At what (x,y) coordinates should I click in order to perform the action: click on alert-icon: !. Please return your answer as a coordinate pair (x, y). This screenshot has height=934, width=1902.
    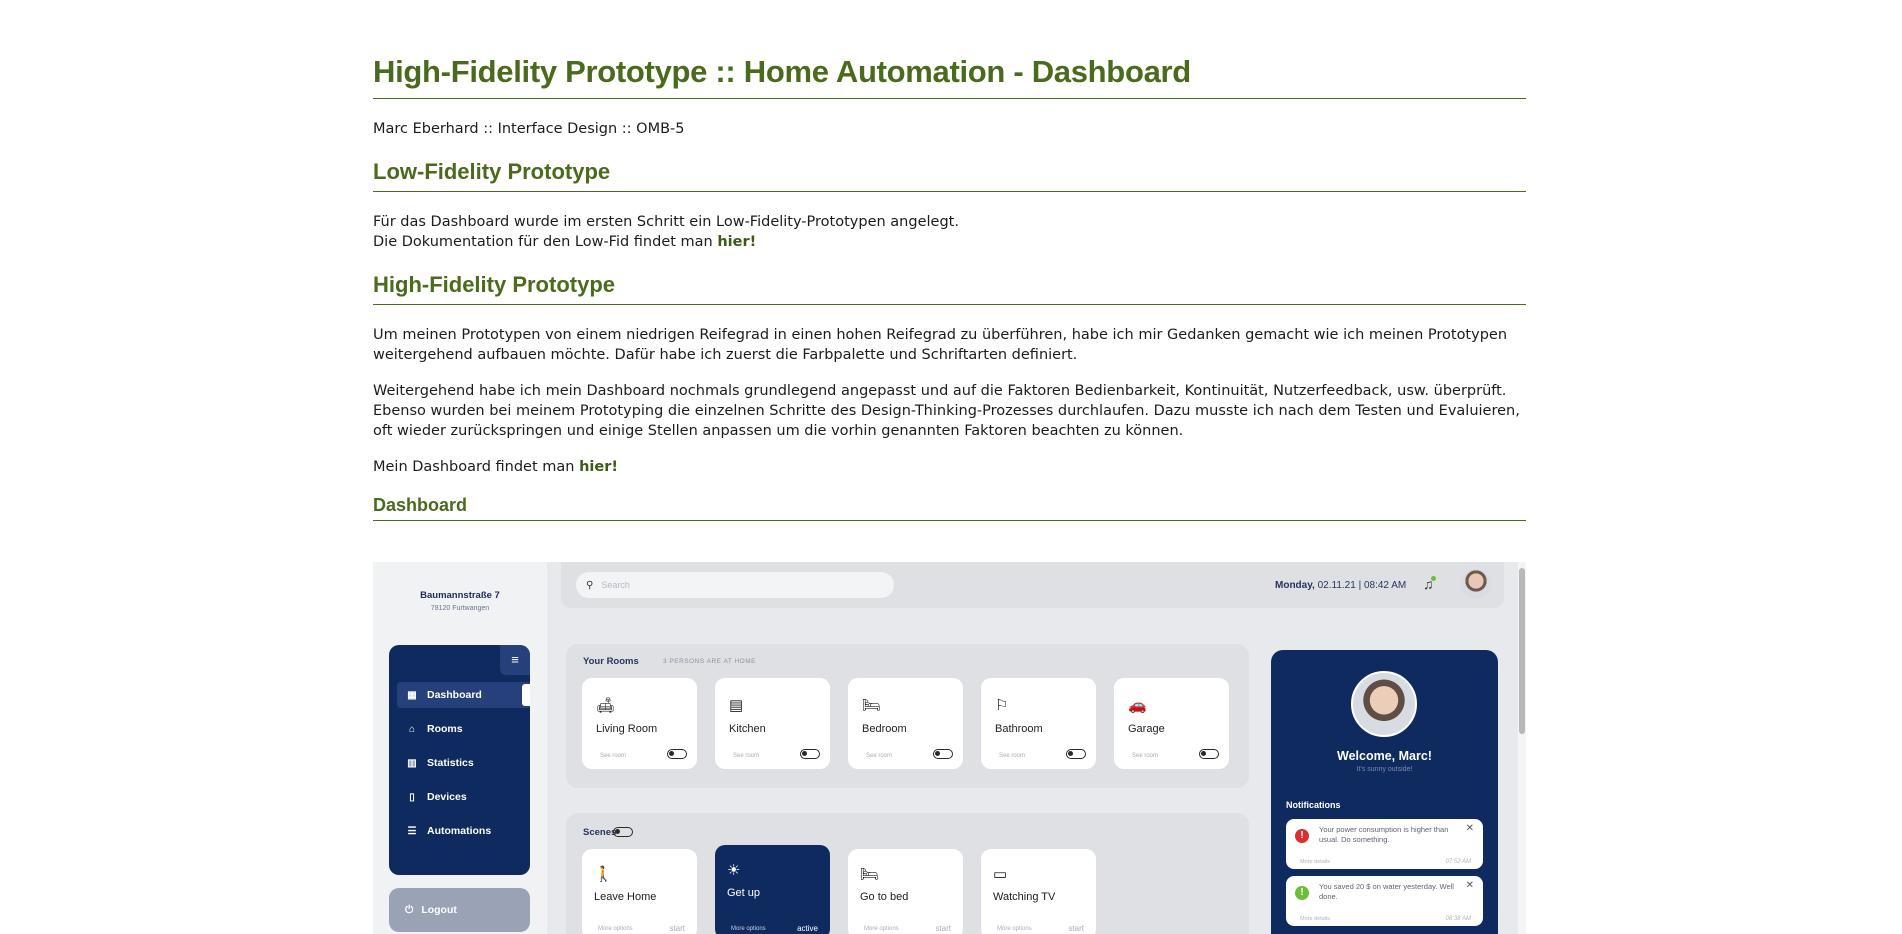
    Looking at the image, I should click on (1302, 836).